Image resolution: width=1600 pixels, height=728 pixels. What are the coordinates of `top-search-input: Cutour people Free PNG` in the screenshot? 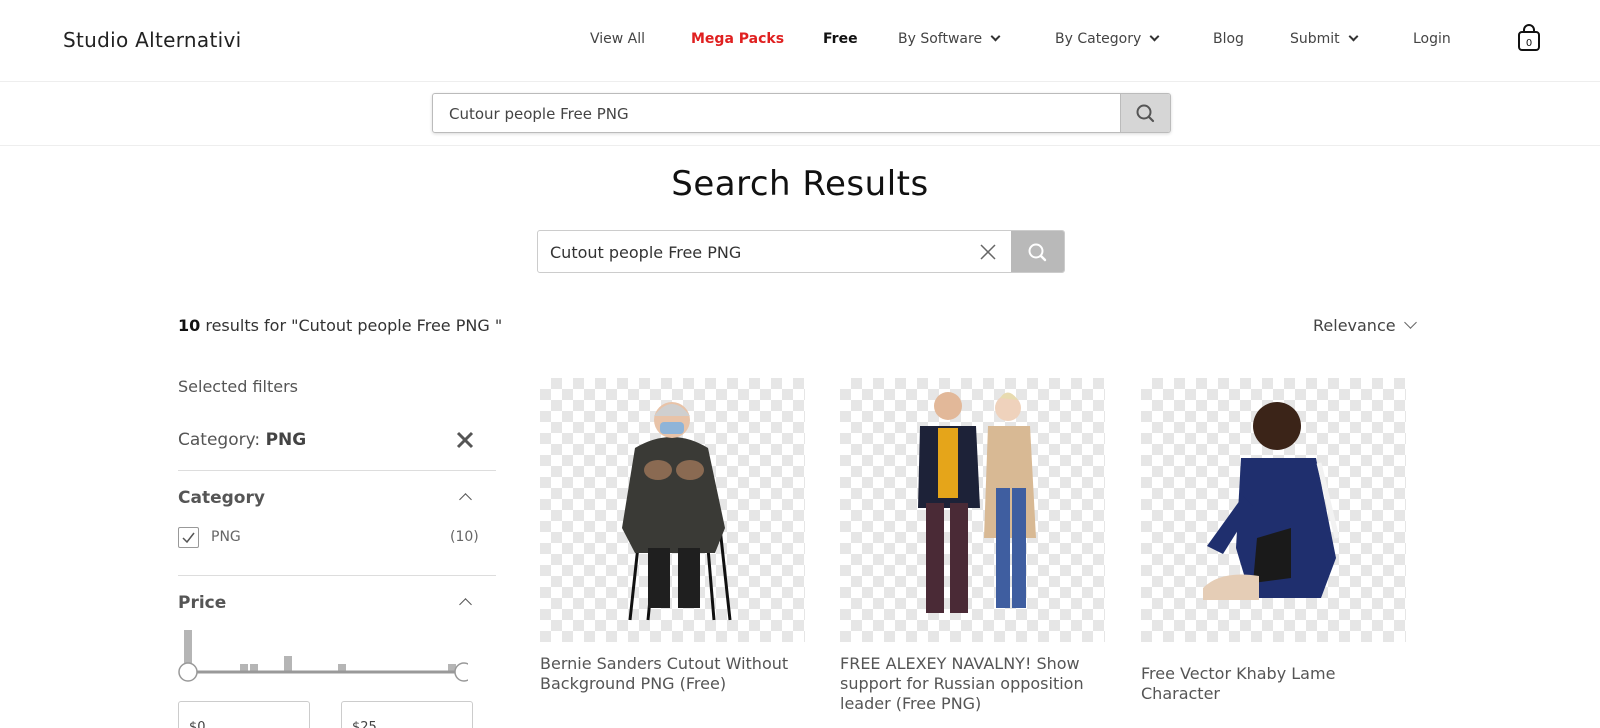 It's located at (801, 113).